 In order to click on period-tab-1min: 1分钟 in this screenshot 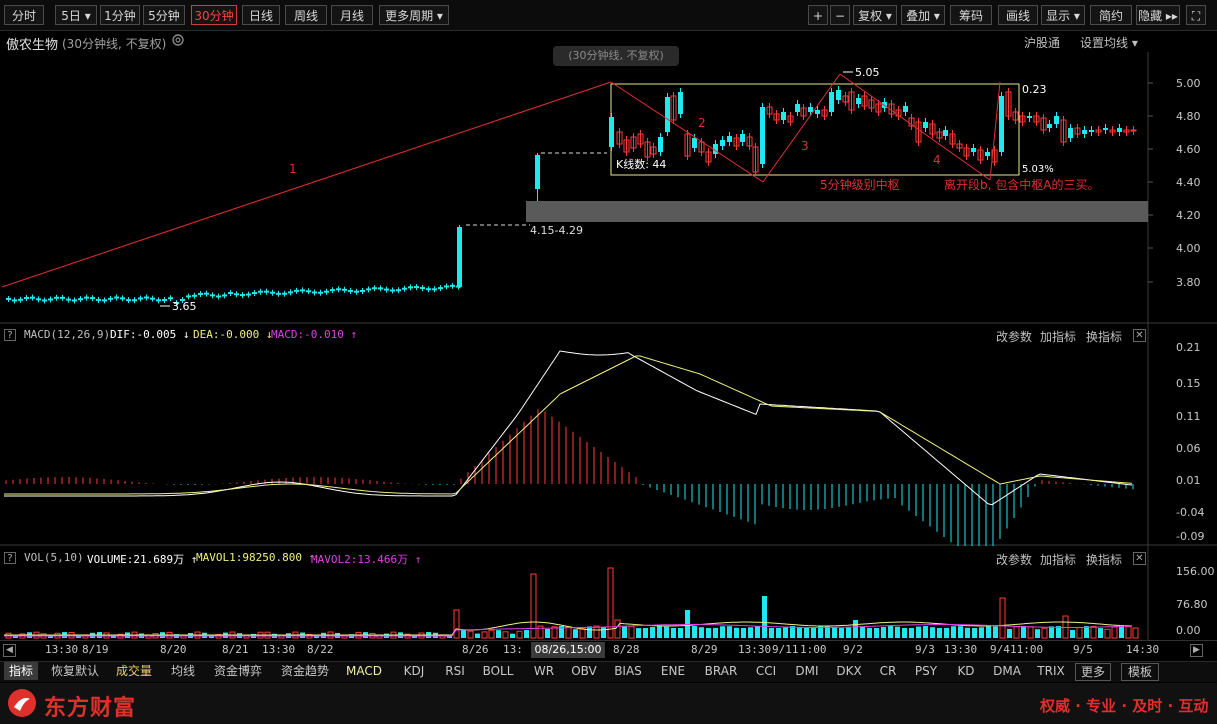, I will do `click(120, 15)`.